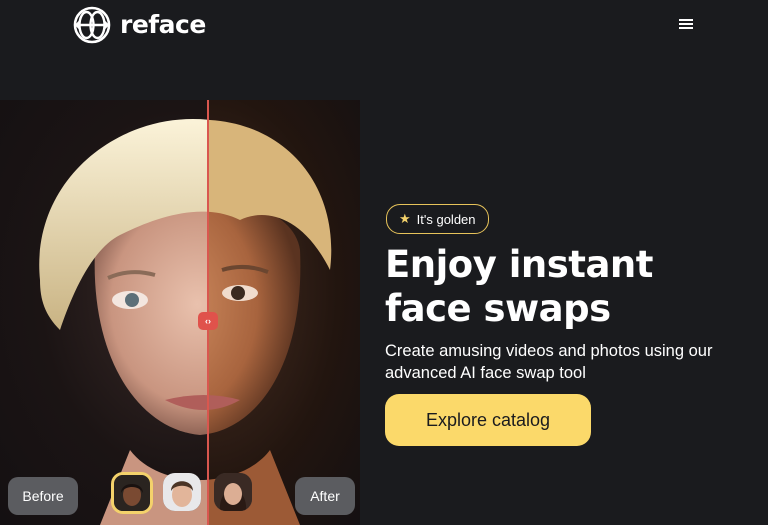  I want to click on golden-badge: ★ It's golden, so click(437, 219).